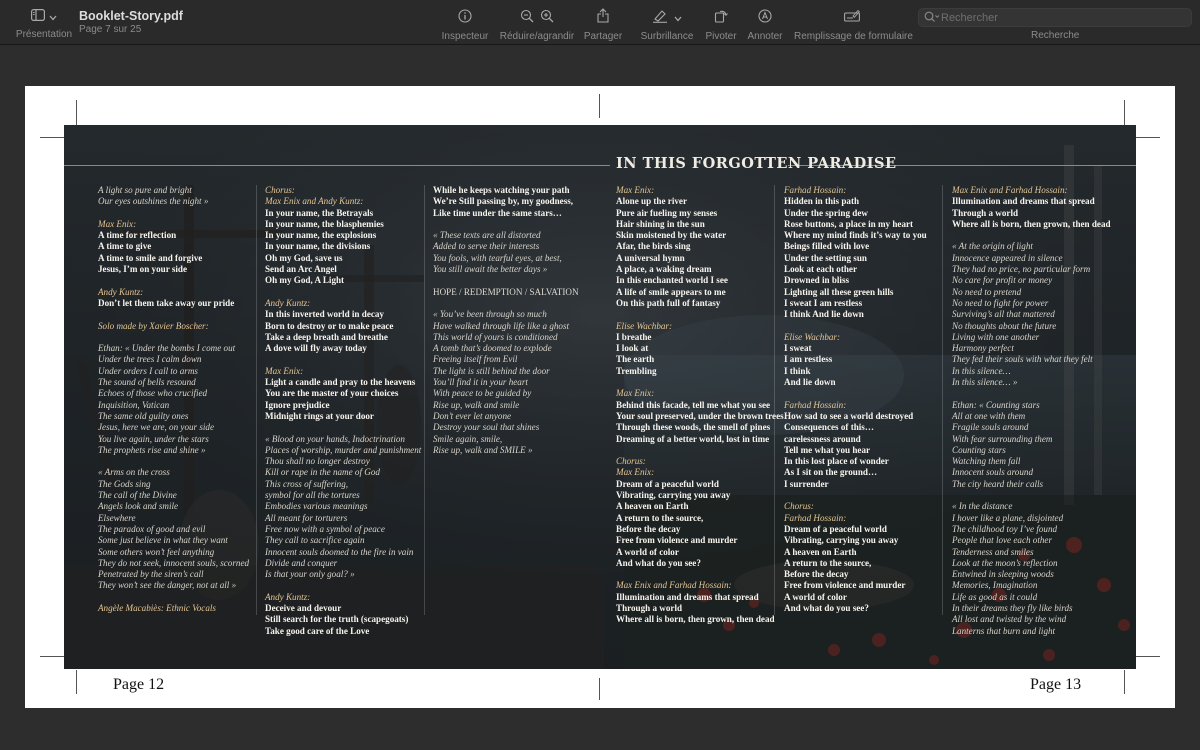 This screenshot has height=750, width=1200. What do you see at coordinates (475, 359) in the screenshot?
I see `lyric-line: Freeing itself from Evil` at bounding box center [475, 359].